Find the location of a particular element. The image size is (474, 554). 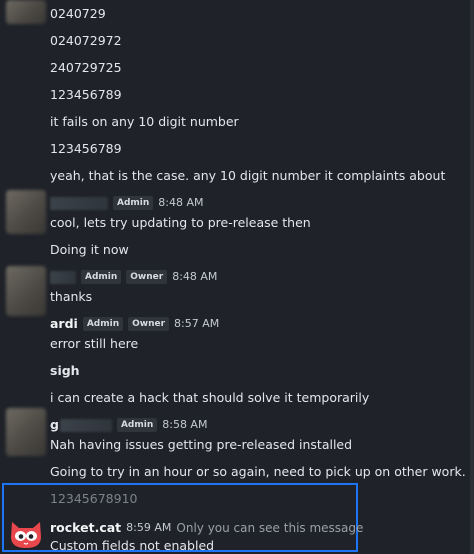

message-text: error still here is located at coordinates (94, 343).